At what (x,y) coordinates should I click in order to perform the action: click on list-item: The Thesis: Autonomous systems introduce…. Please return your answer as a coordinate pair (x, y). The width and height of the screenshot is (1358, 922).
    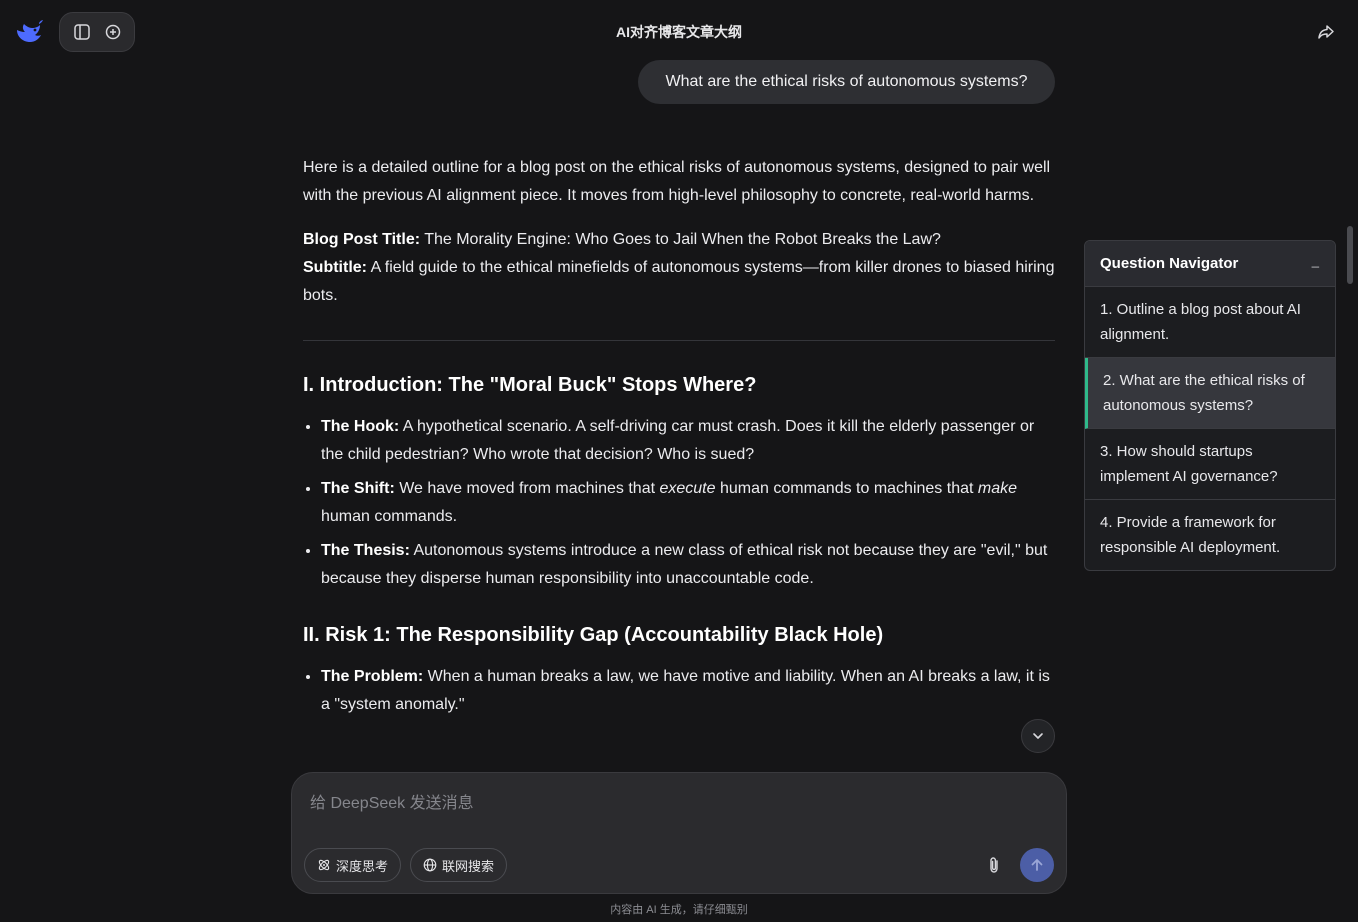
    Looking at the image, I should click on (688, 565).